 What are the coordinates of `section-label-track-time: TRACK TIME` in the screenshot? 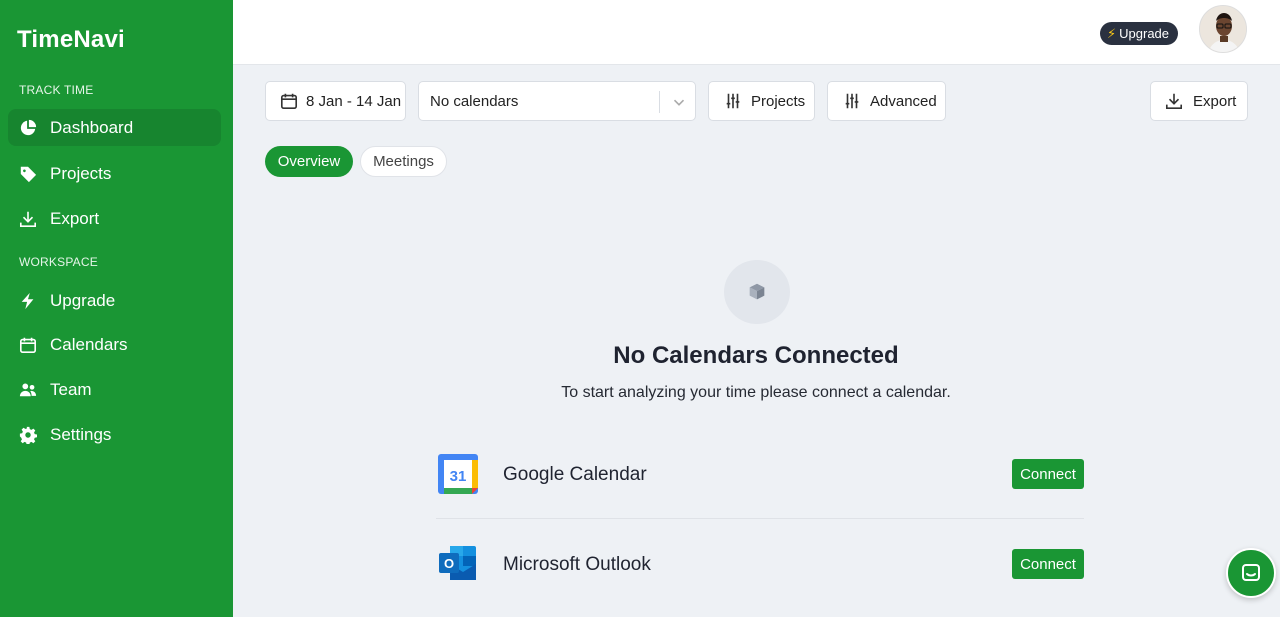 It's located at (56, 90).